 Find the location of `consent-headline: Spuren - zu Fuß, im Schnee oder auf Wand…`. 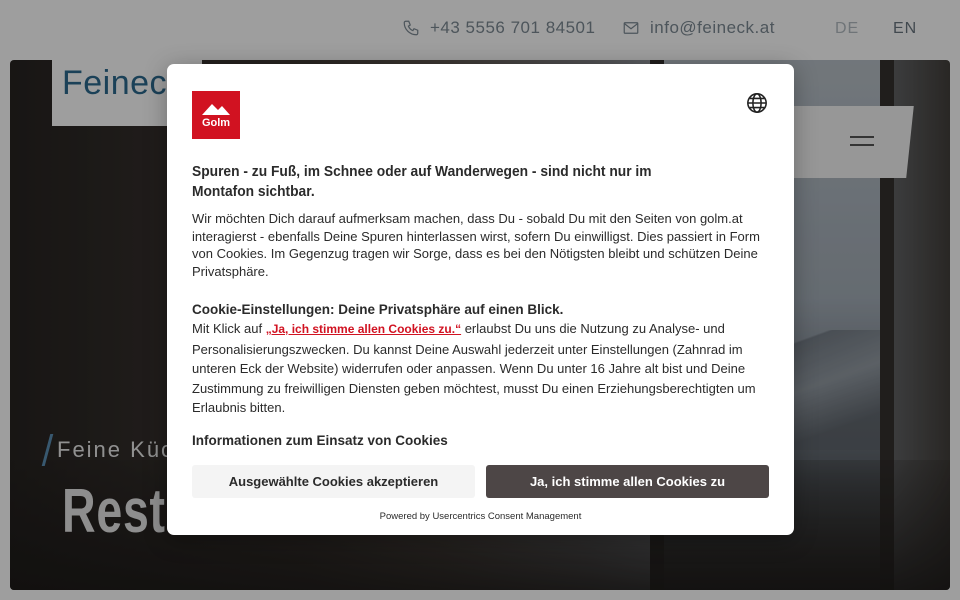

consent-headline: Spuren - zu Fuß, im Schnee oder auf Wand… is located at coordinates (422, 181).